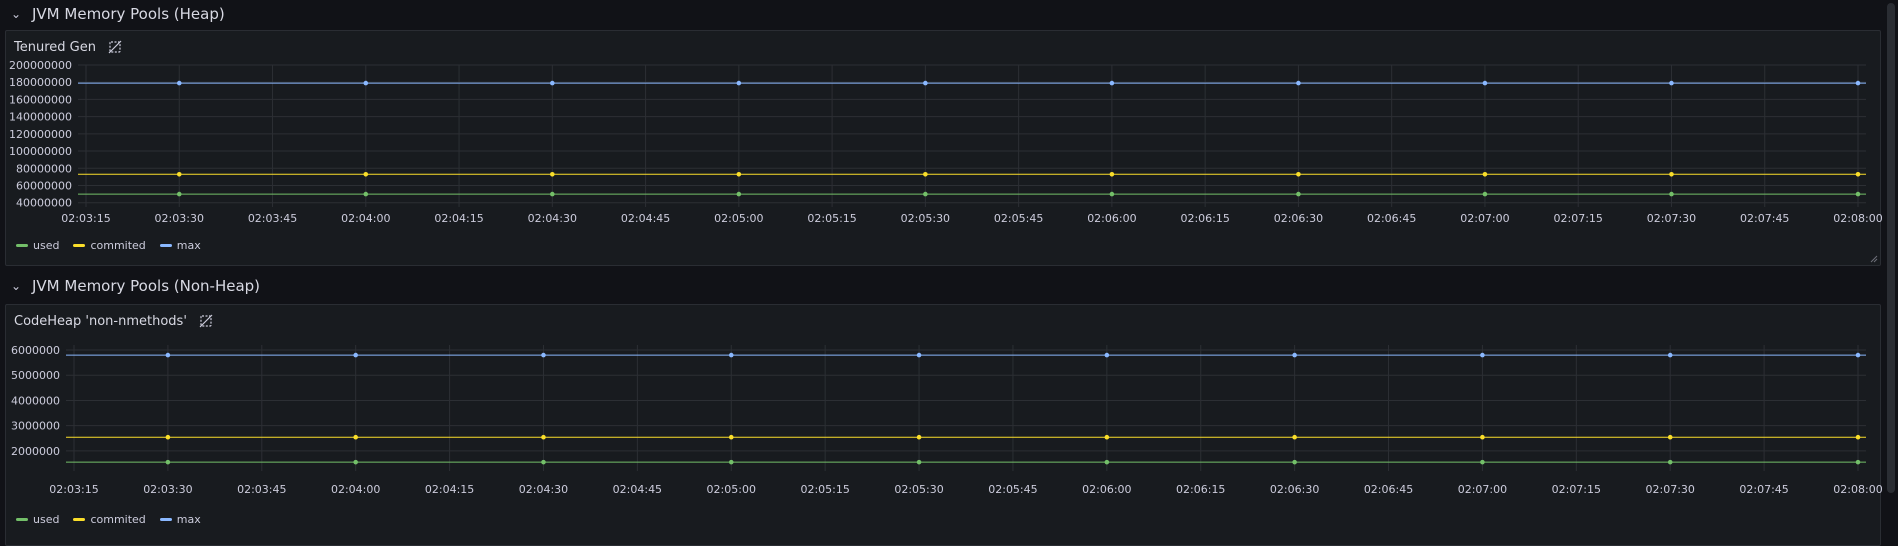 This screenshot has width=1898, height=546. I want to click on scrollbar-thumb, so click(1891, 248).